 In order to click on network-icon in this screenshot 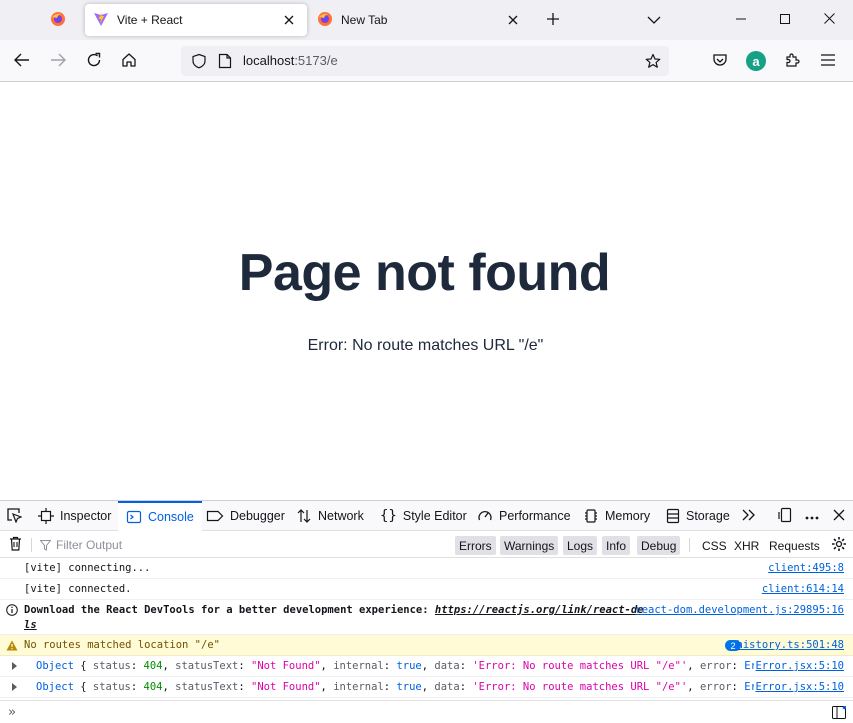, I will do `click(304, 516)`.